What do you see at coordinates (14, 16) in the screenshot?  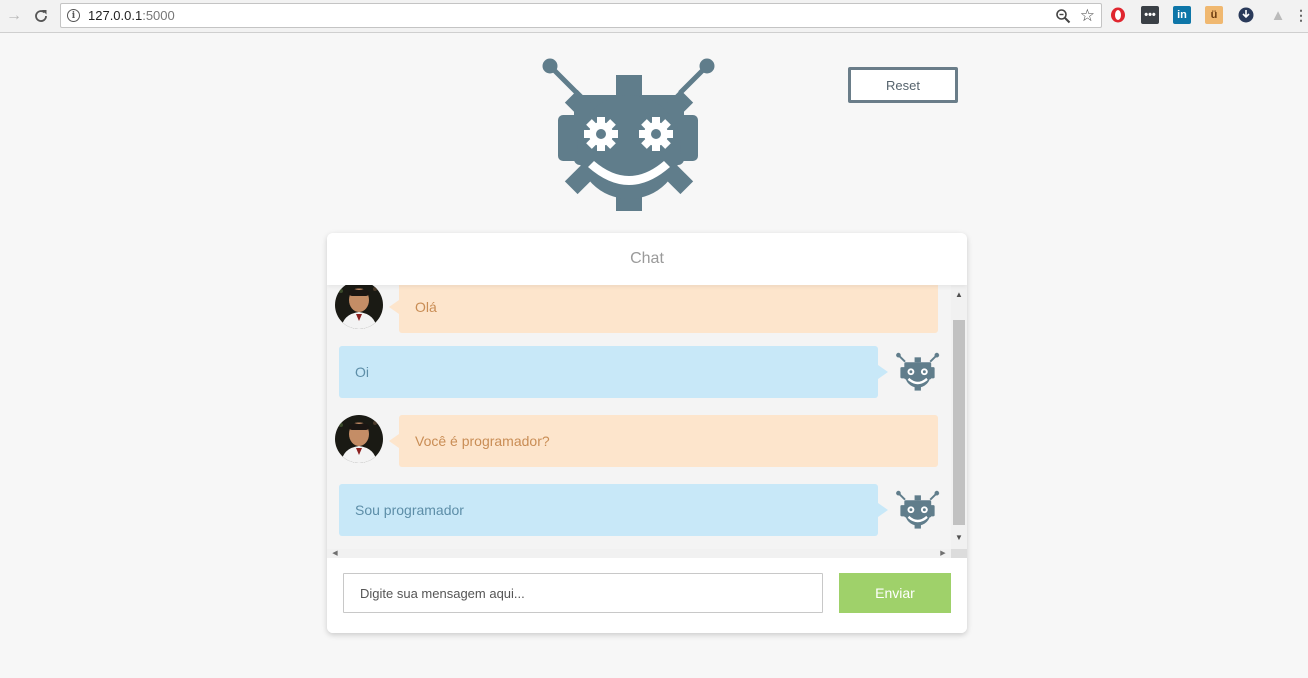 I see `arrow-forward-icon: →` at bounding box center [14, 16].